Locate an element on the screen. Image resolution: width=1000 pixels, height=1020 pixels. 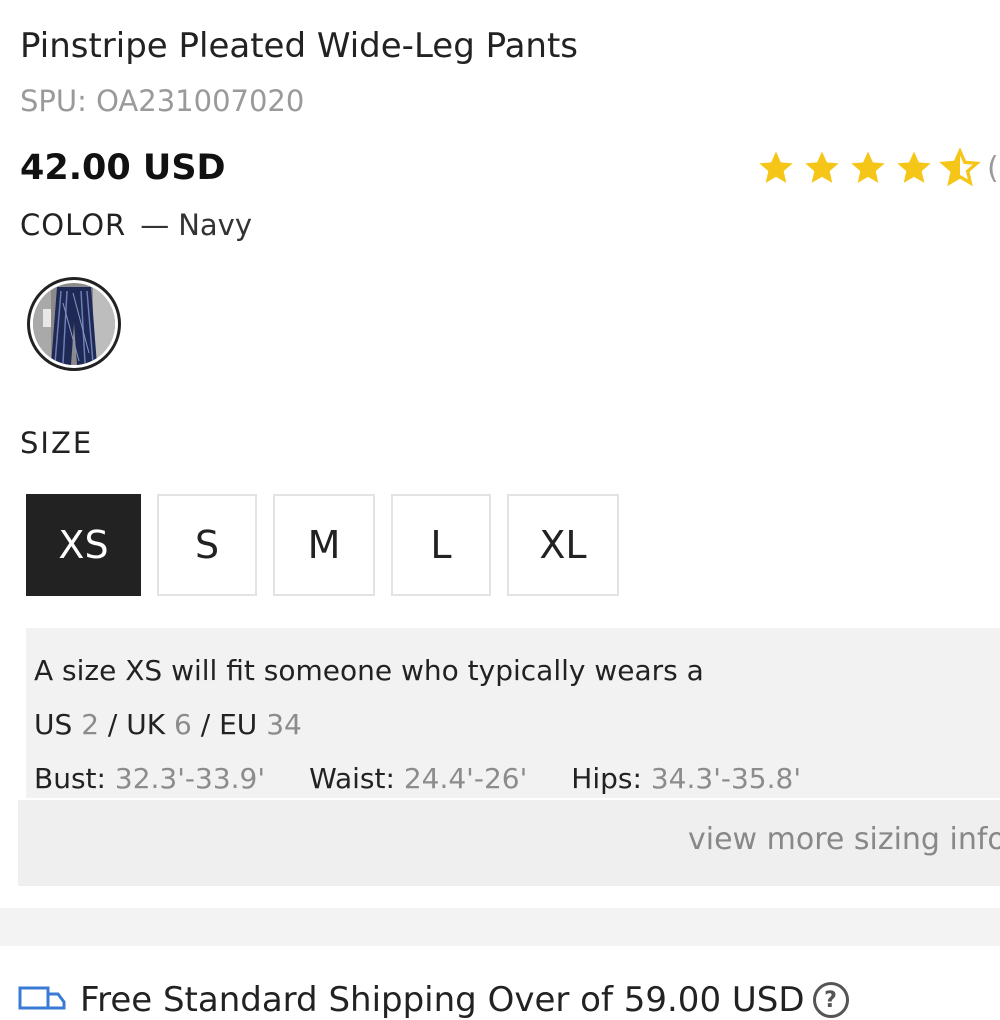
size-options: XS S M L XL is located at coordinates (330, 545).